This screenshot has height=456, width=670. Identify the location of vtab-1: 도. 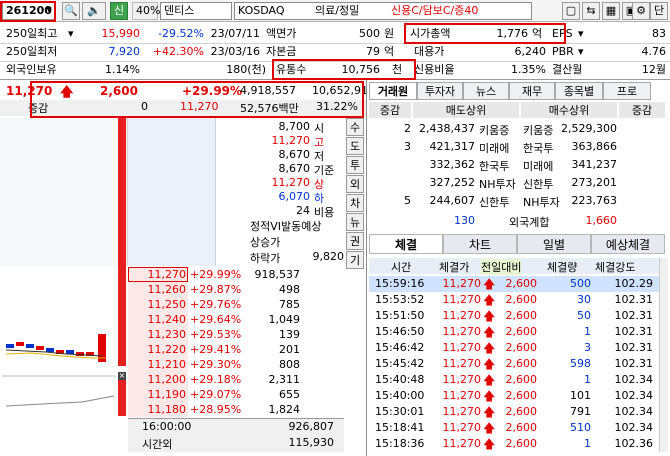
(355, 146).